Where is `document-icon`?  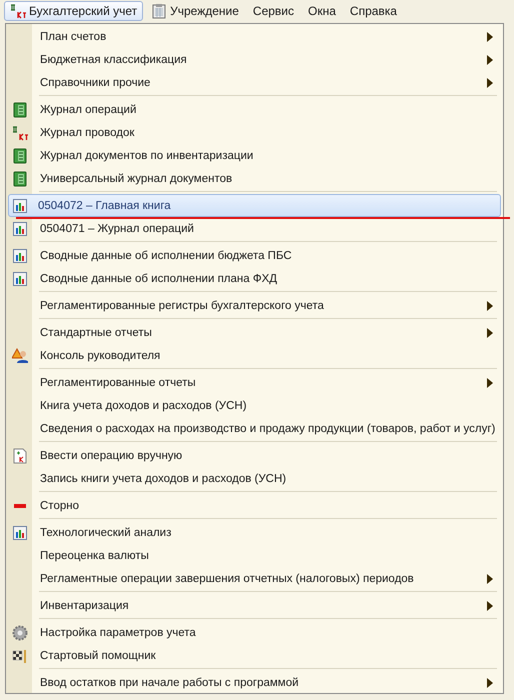
document-icon is located at coordinates (20, 456).